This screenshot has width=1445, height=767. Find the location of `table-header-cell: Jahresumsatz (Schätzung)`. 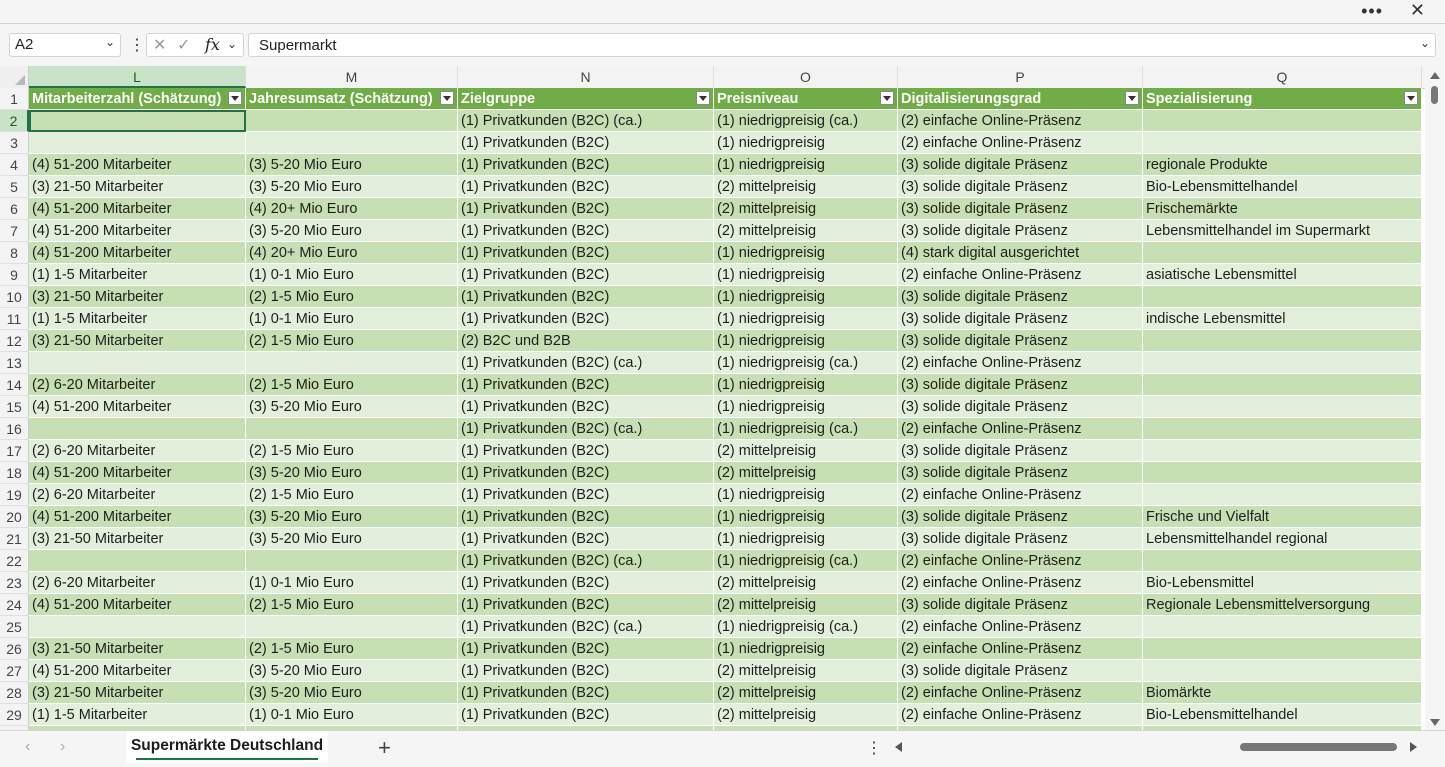

table-header-cell: Jahresumsatz (Schätzung) is located at coordinates (352, 99).